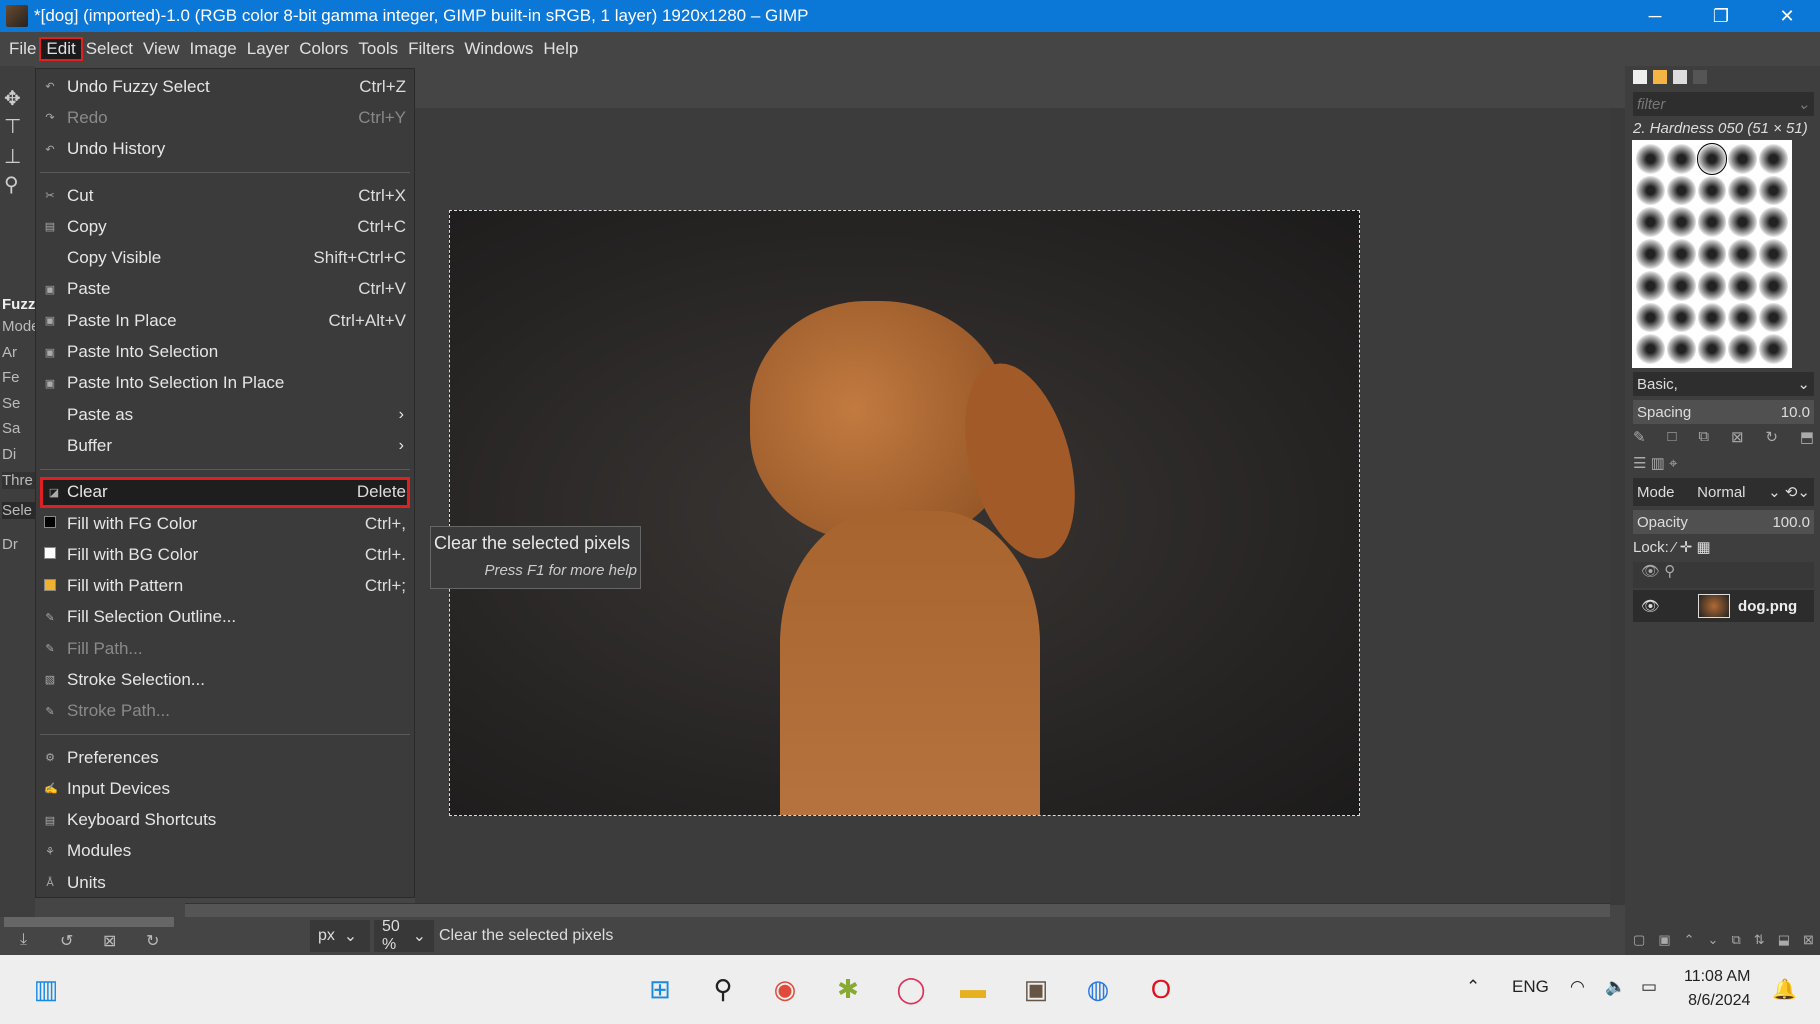 The image size is (1820, 1024). Describe the element at coordinates (1036, 989) in the screenshot. I see `gimp-taskbar-icon: ▣` at that location.